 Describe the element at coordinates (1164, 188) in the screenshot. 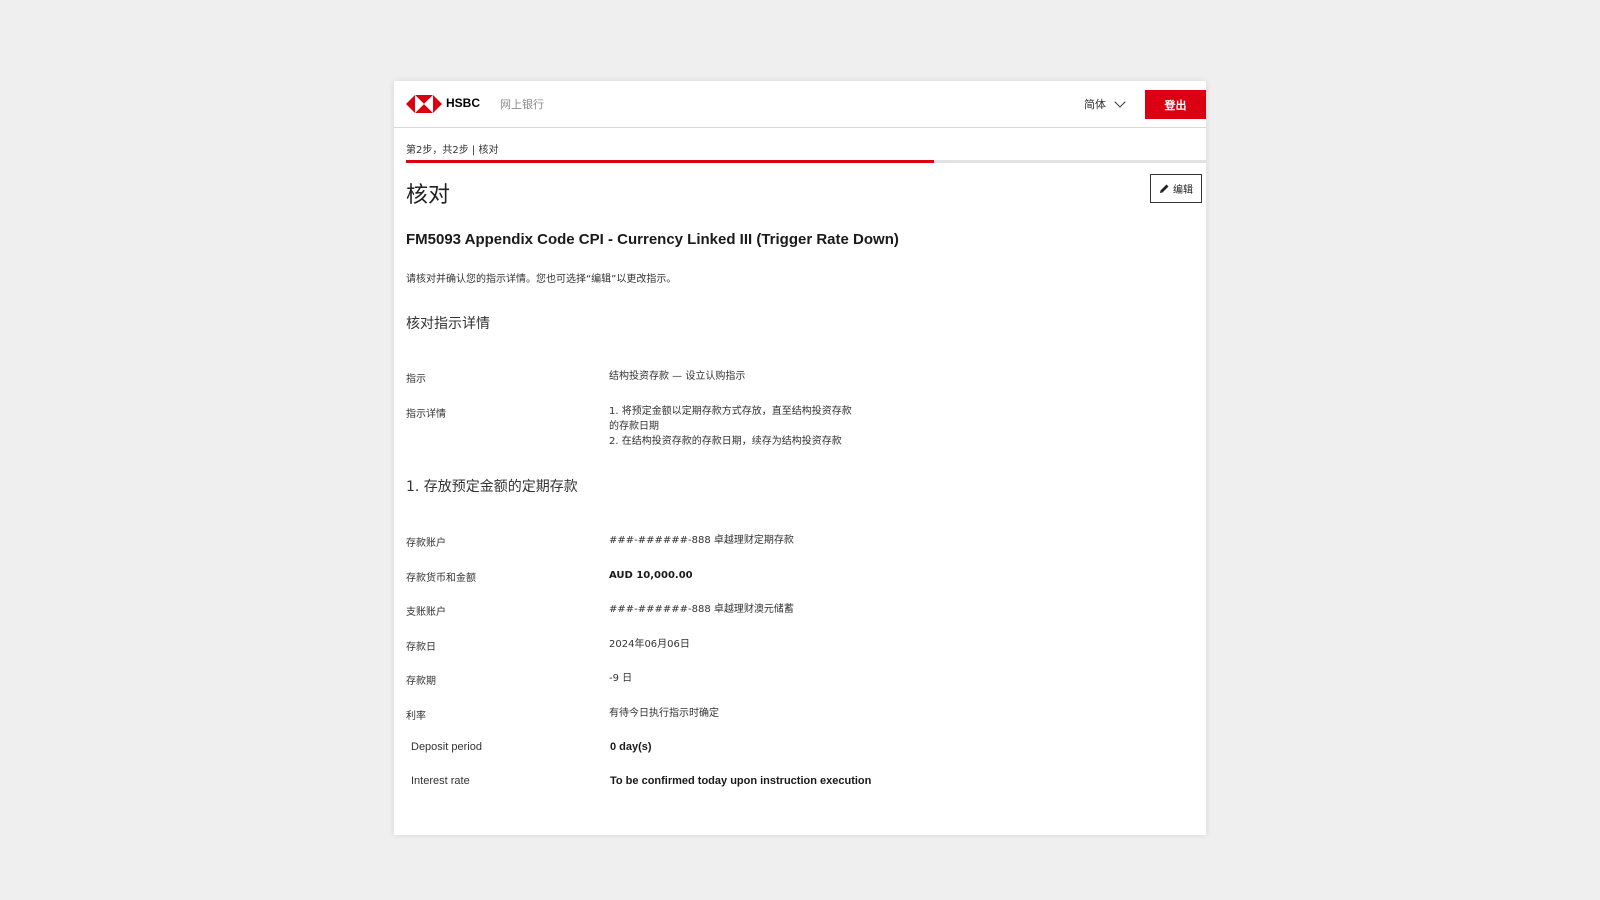

I see `pencil-icon` at that location.